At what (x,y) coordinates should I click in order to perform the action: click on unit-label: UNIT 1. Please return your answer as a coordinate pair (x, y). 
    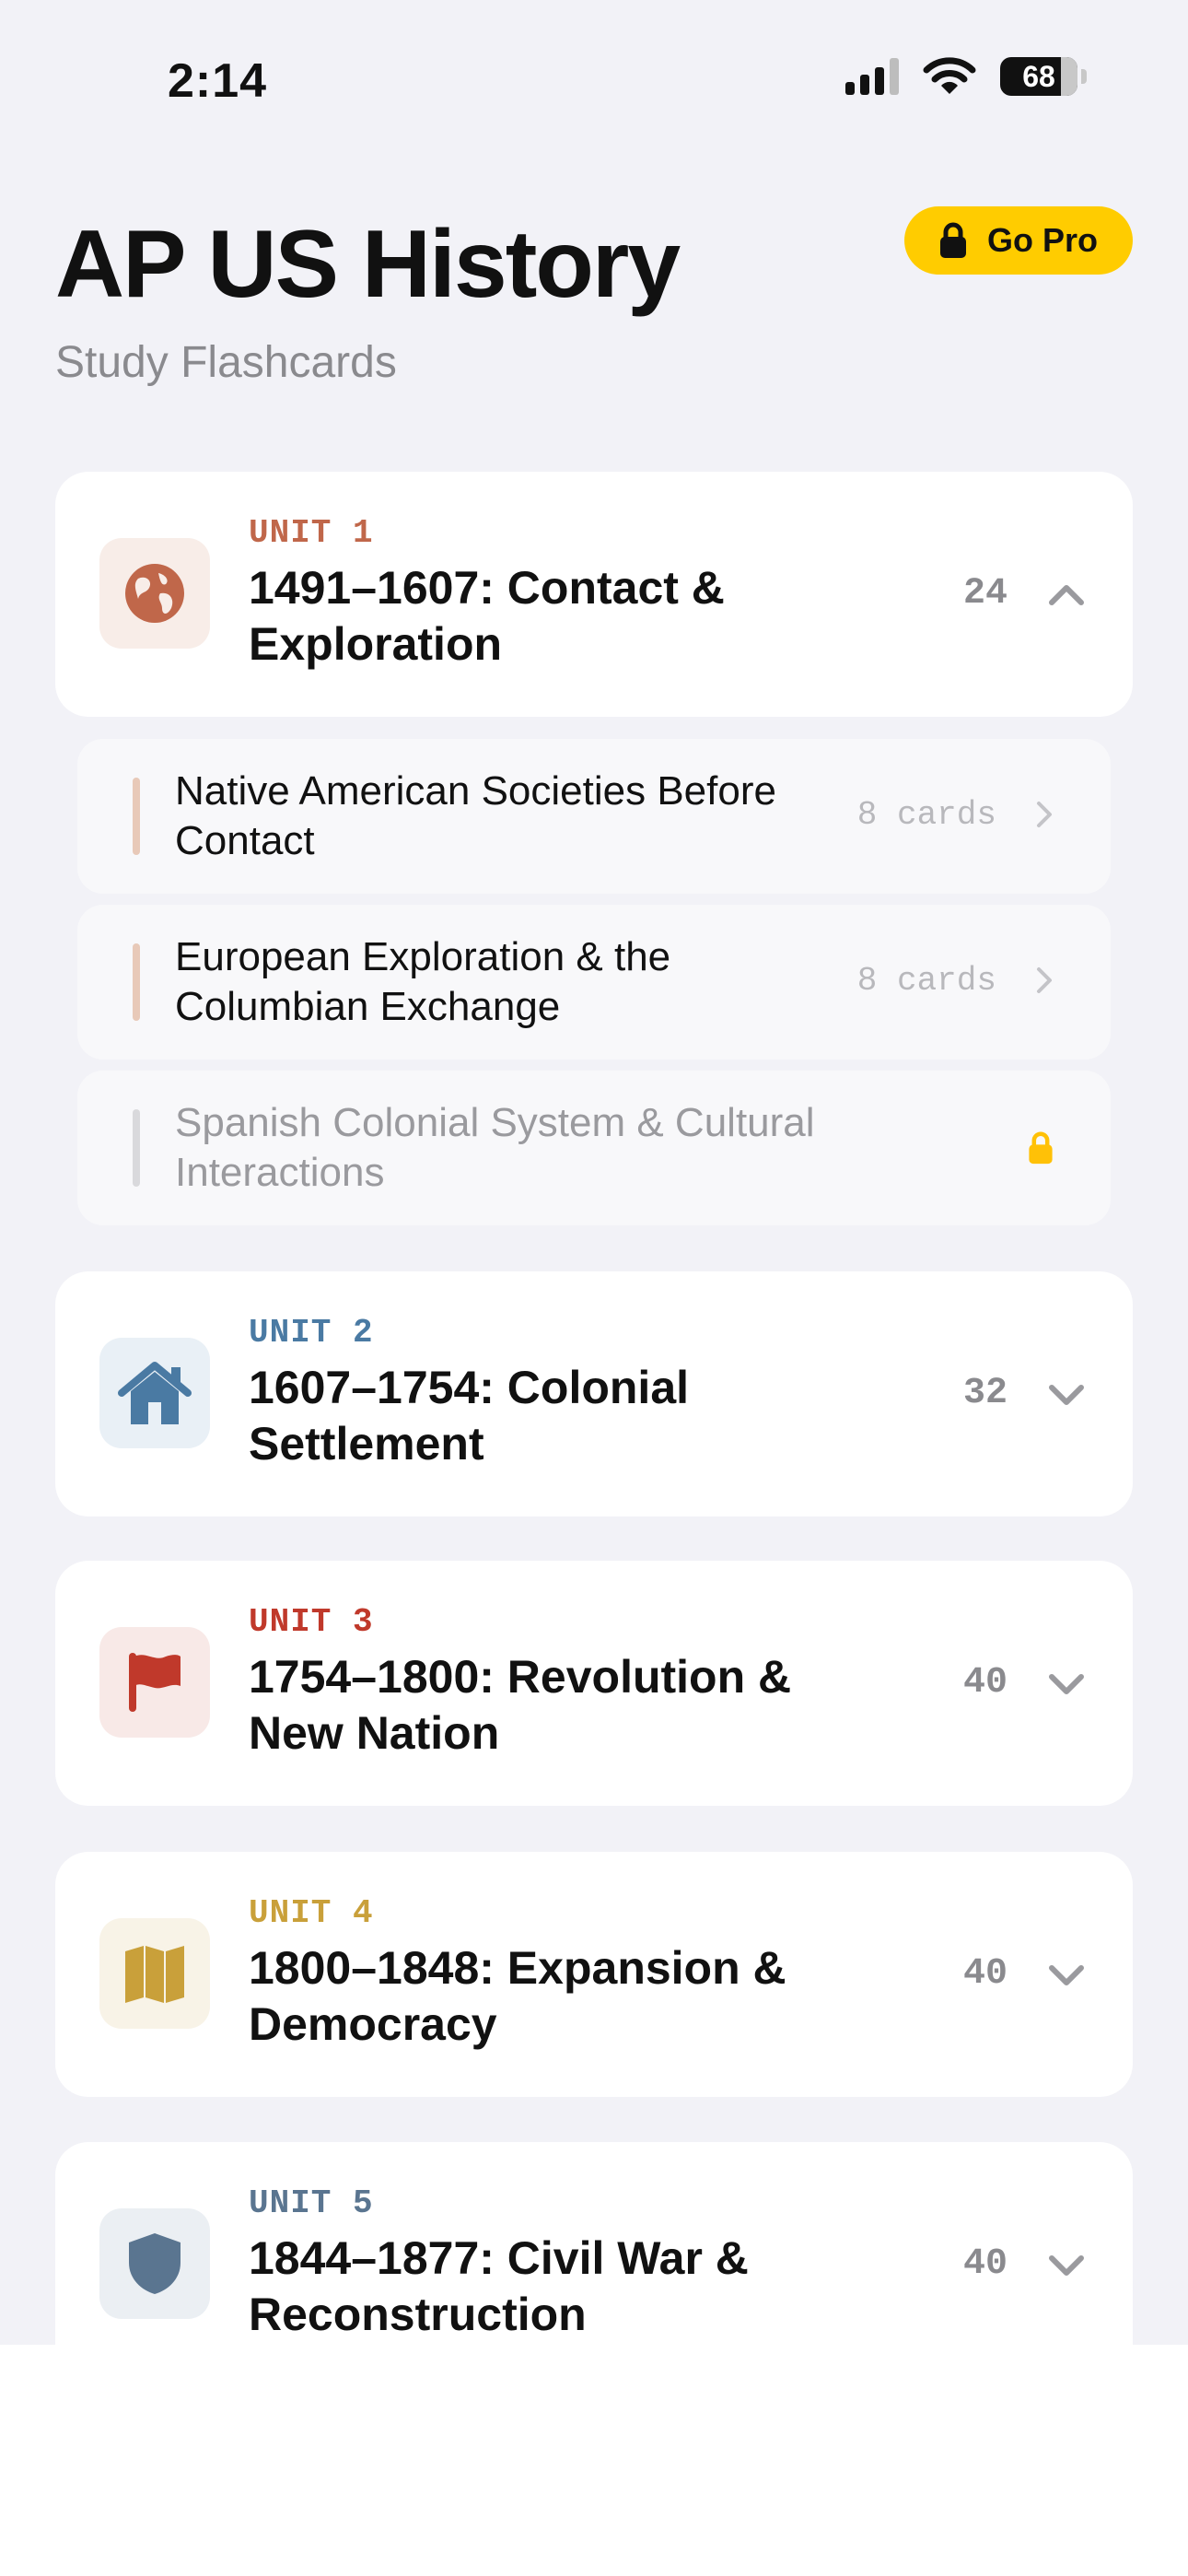
    Looking at the image, I should click on (311, 533).